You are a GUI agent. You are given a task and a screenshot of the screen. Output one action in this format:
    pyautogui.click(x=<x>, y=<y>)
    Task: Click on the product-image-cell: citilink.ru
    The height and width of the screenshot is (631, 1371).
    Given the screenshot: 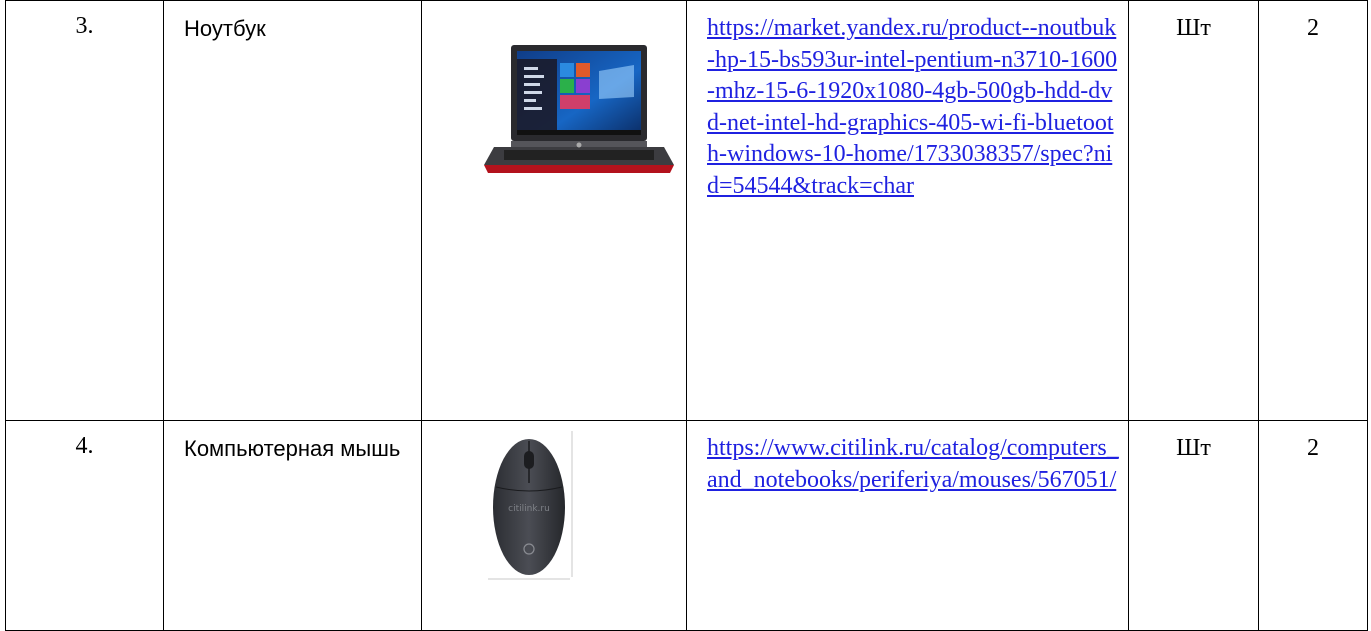 What is the action you would take?
    pyautogui.click(x=554, y=525)
    